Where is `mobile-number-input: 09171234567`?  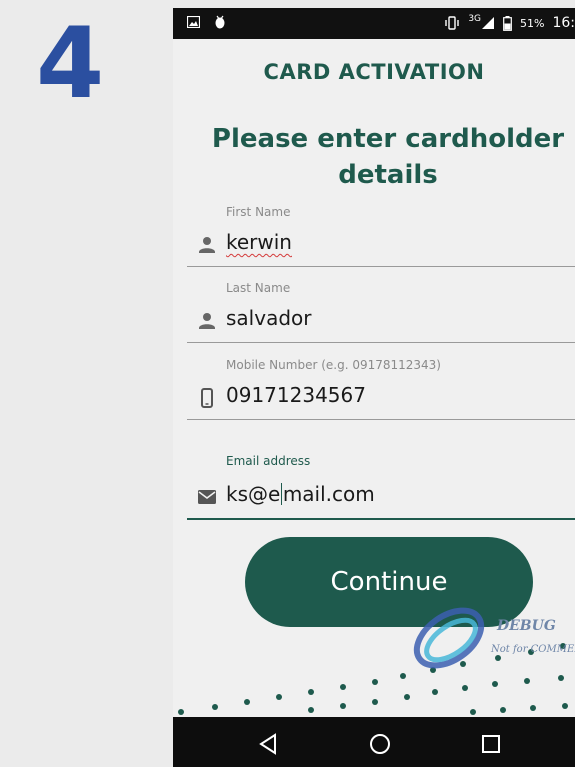 mobile-number-input: 09171234567 is located at coordinates (296, 395).